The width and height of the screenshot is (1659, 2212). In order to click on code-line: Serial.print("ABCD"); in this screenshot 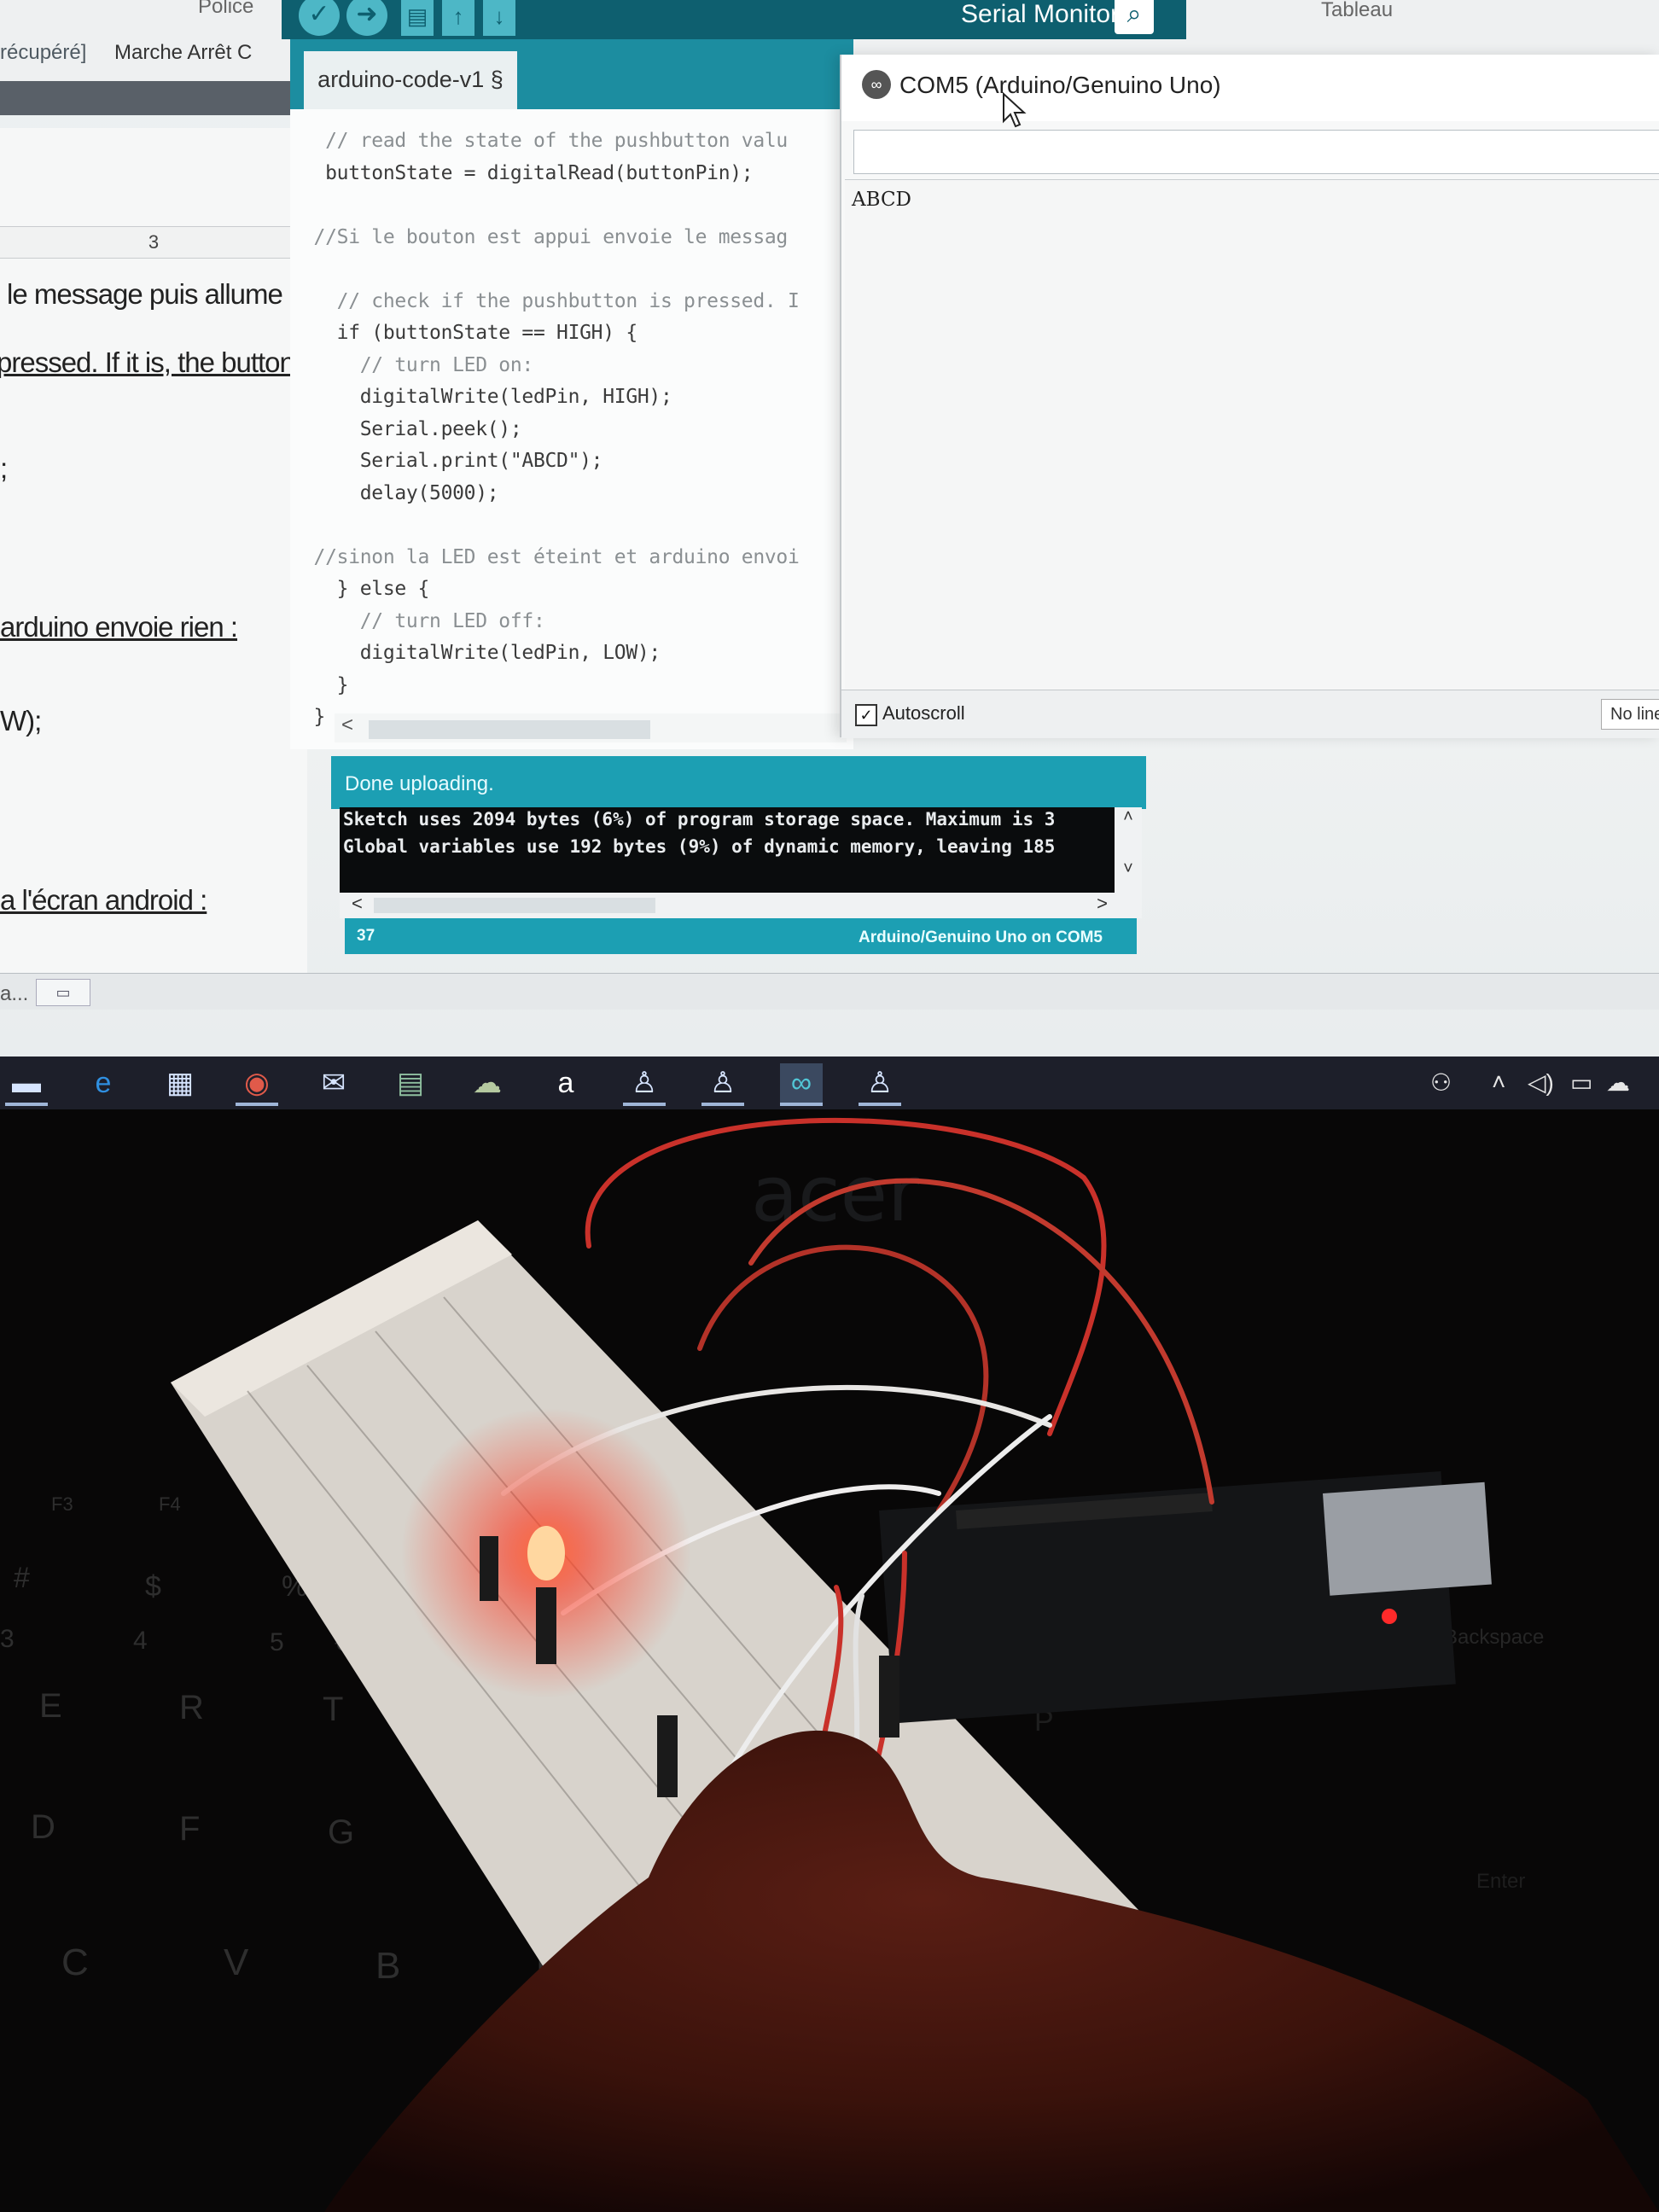, I will do `click(452, 461)`.